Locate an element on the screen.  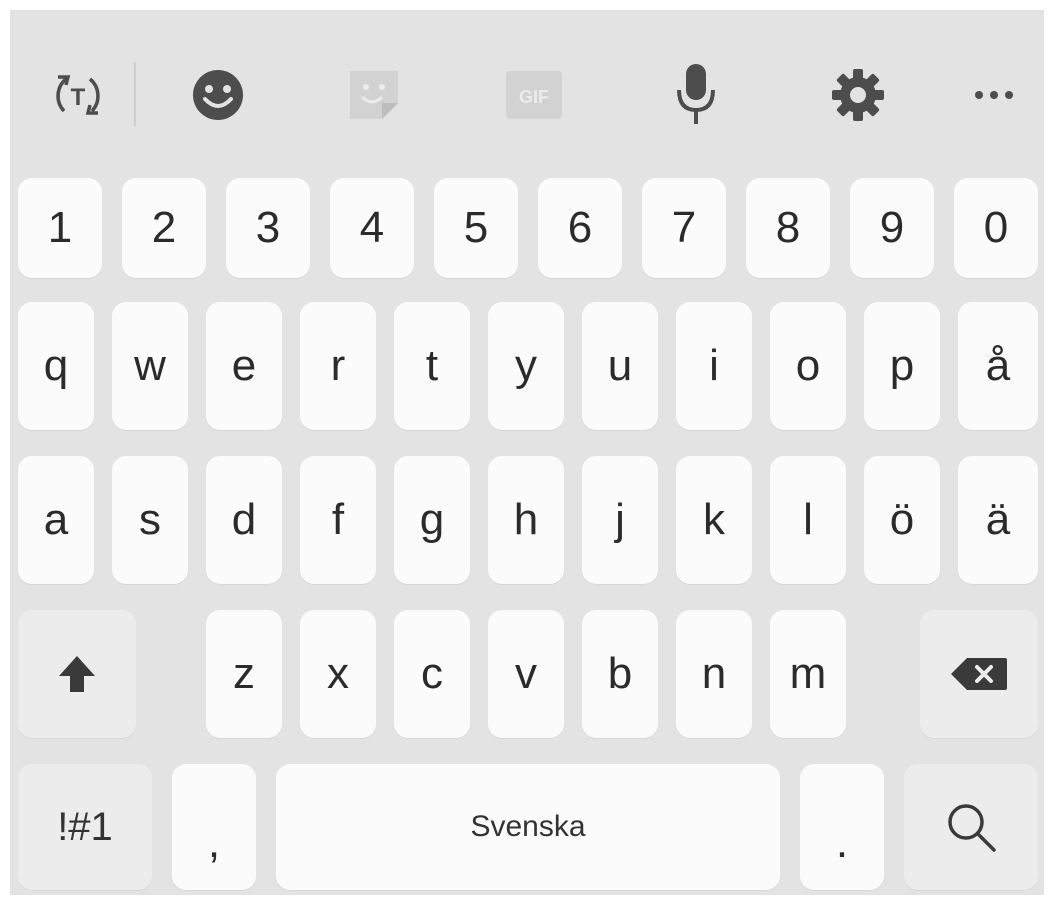
key-label: k is located at coordinates (714, 519).